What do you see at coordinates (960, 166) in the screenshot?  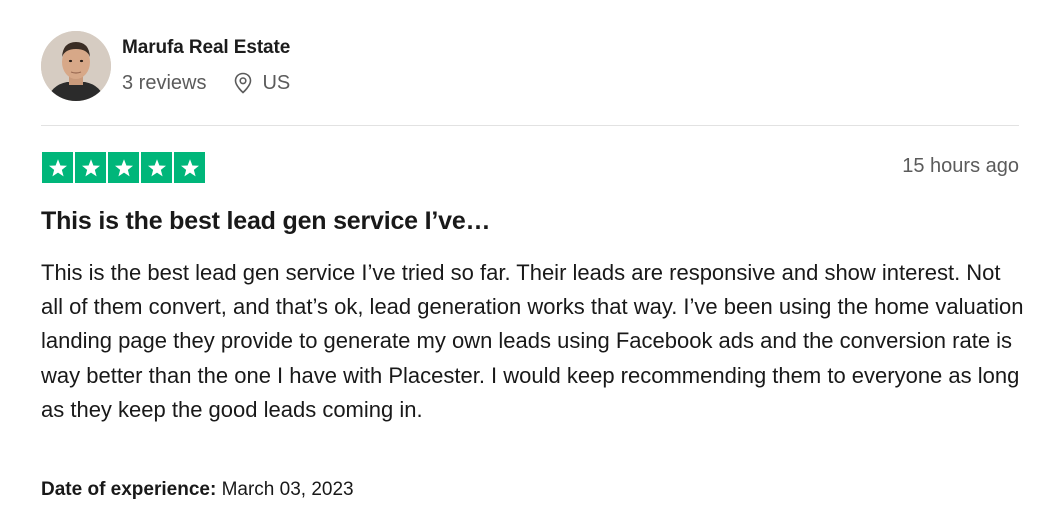 I see `review-timestamp: 15 hours ago` at bounding box center [960, 166].